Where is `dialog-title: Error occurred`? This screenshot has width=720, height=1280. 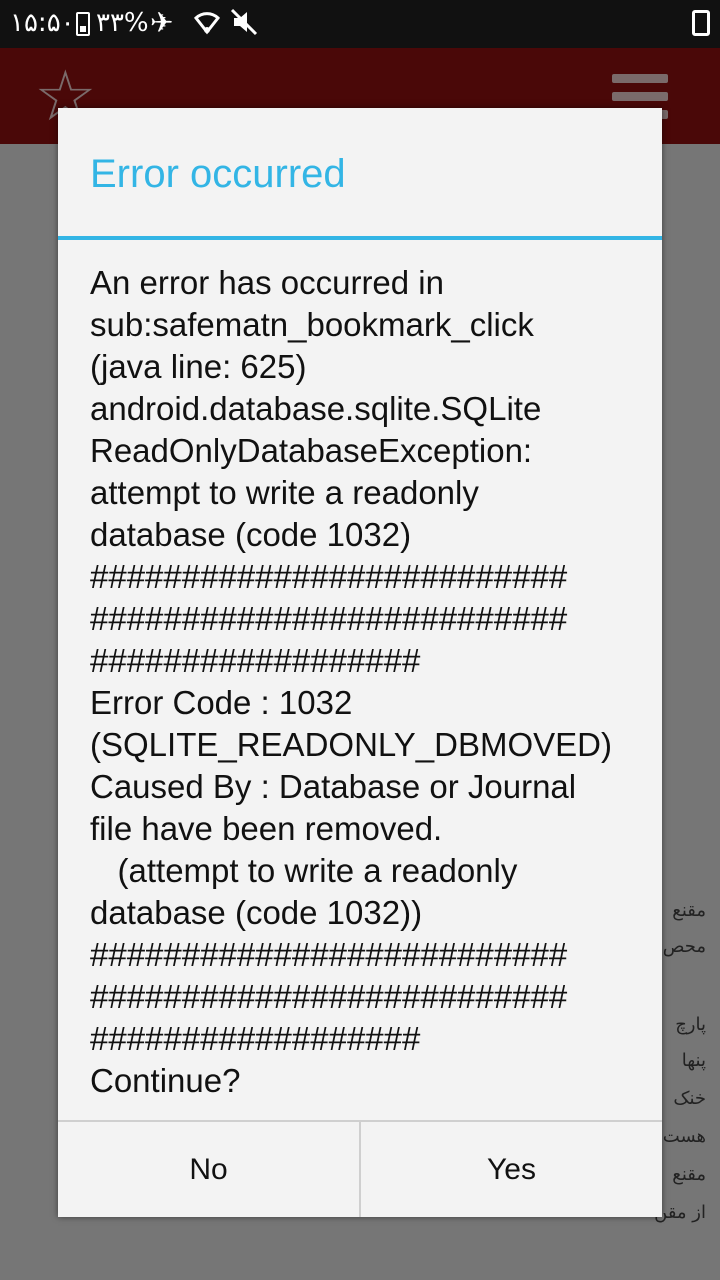 dialog-title: Error occurred is located at coordinates (218, 174).